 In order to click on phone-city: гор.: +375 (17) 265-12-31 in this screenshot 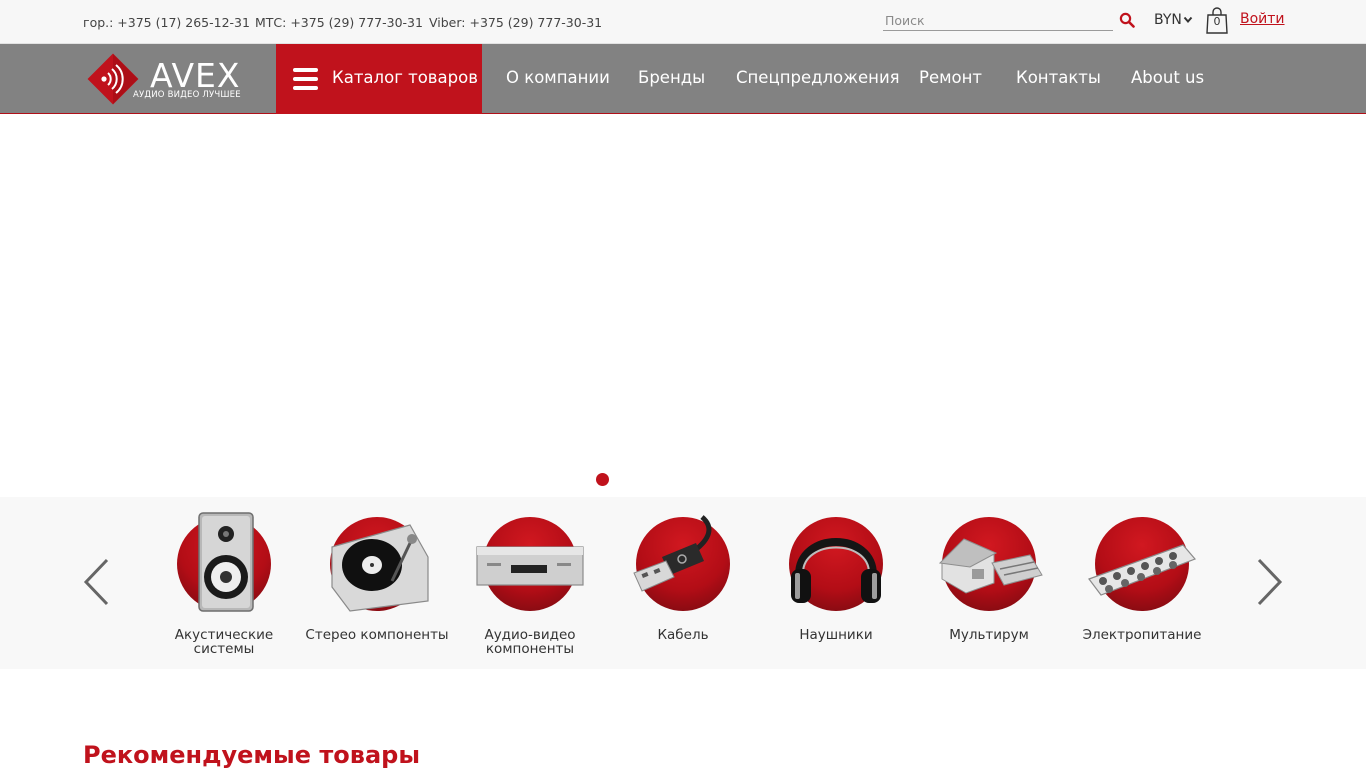, I will do `click(166, 22)`.